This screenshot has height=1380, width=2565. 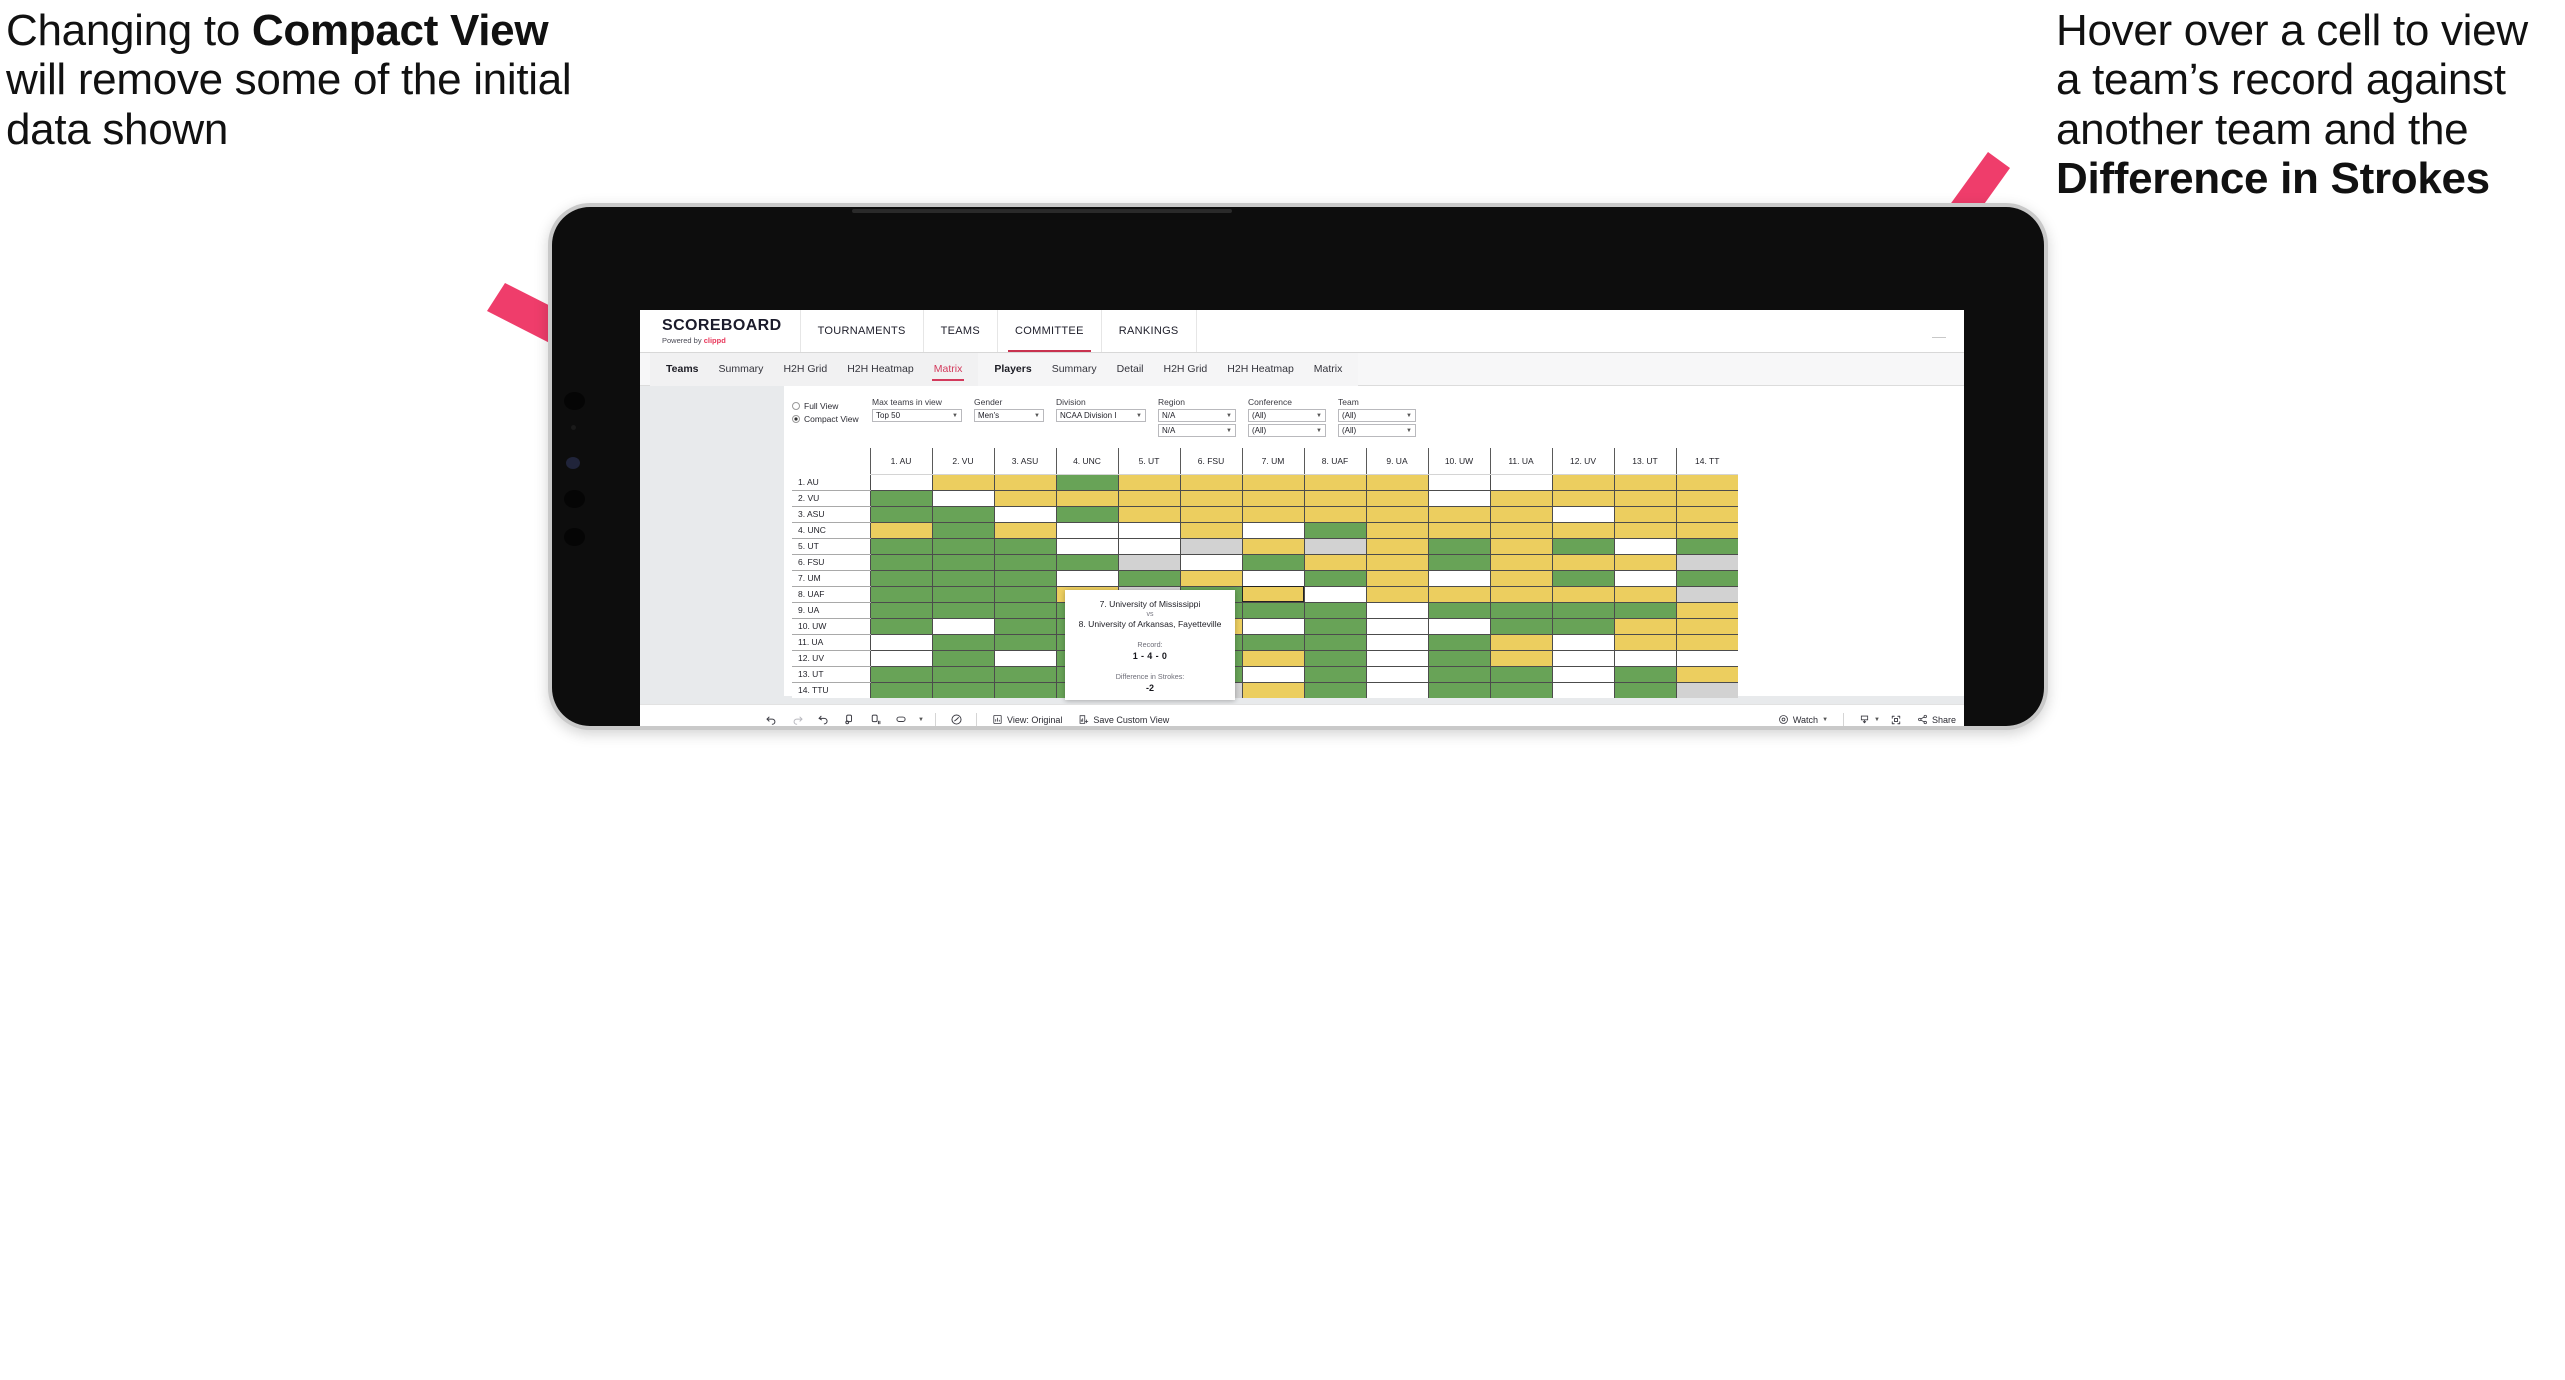 What do you see at coordinates (1377, 416) in the screenshot?
I see `filter-team-select-1: (All) ▼` at bounding box center [1377, 416].